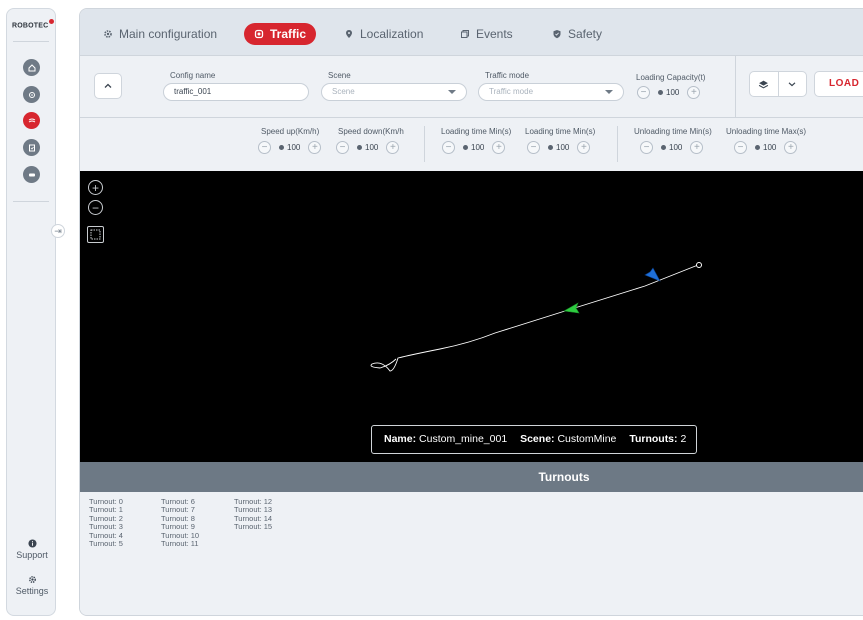 The height and width of the screenshot is (620, 863). I want to click on scene-value: CustomMine, so click(587, 439).